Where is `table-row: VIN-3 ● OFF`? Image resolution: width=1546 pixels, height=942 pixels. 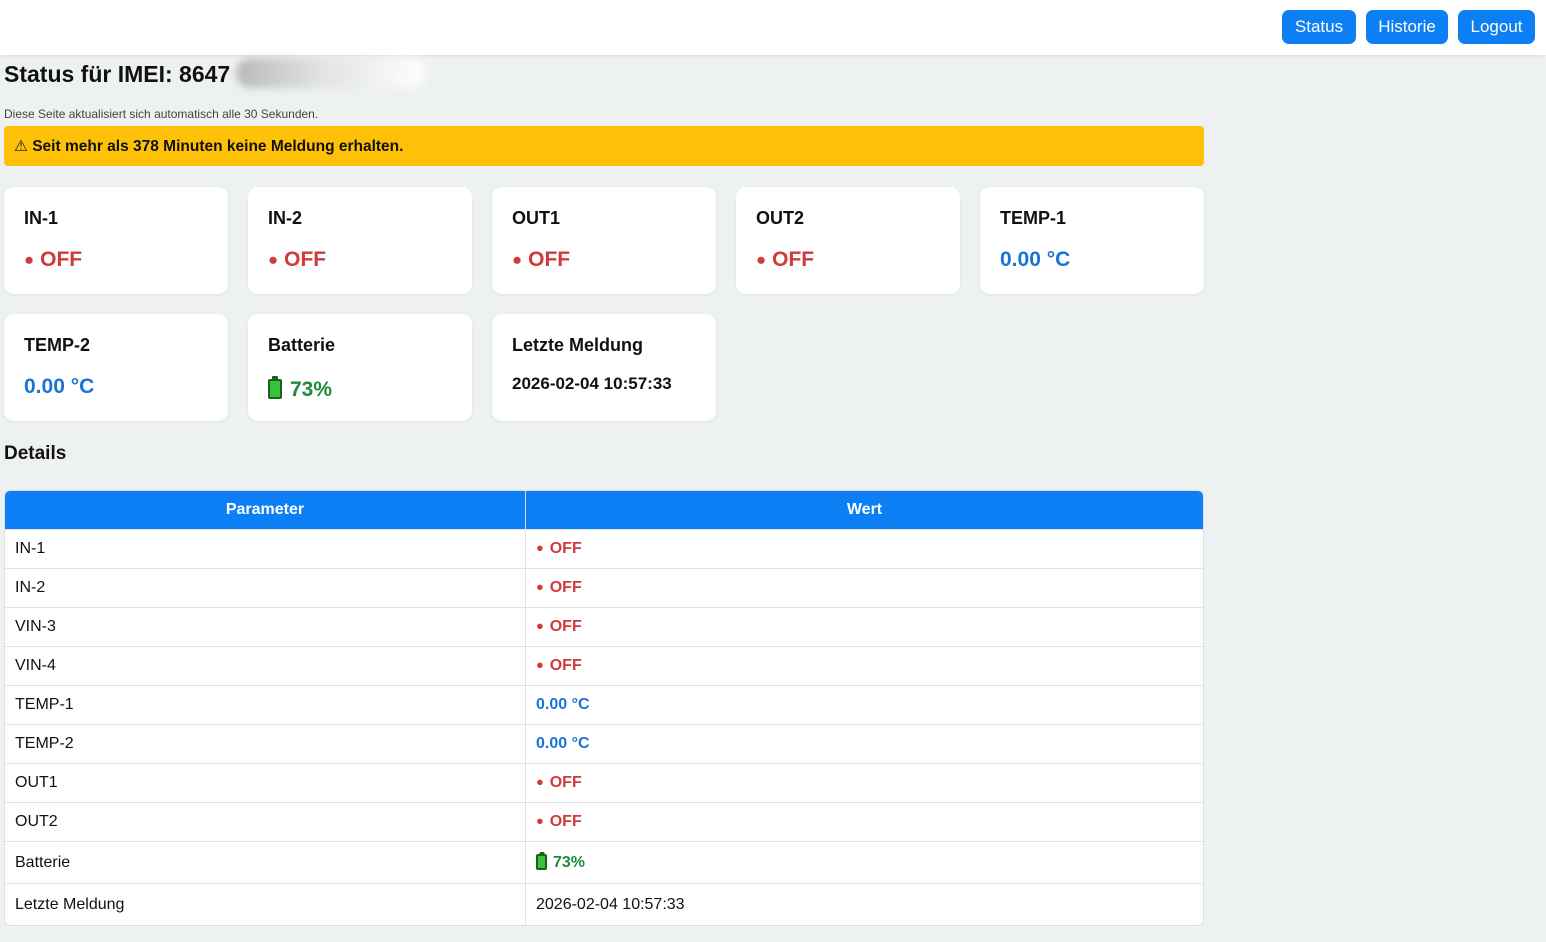
table-row: VIN-3 ● OFF is located at coordinates (604, 626).